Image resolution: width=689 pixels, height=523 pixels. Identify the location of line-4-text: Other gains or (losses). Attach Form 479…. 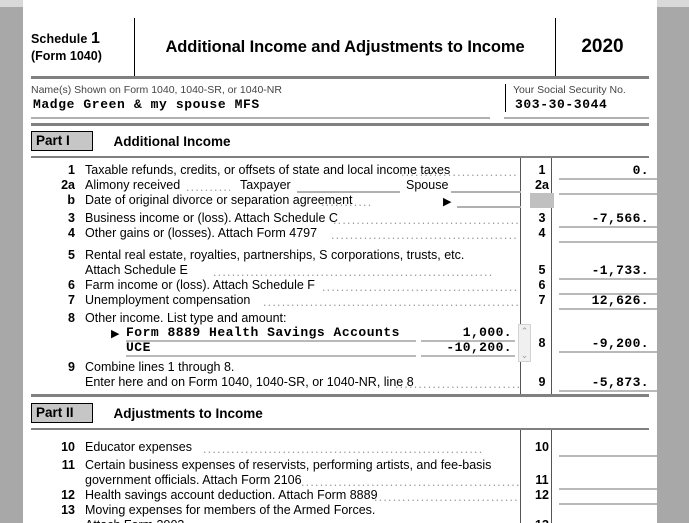
(201, 233).